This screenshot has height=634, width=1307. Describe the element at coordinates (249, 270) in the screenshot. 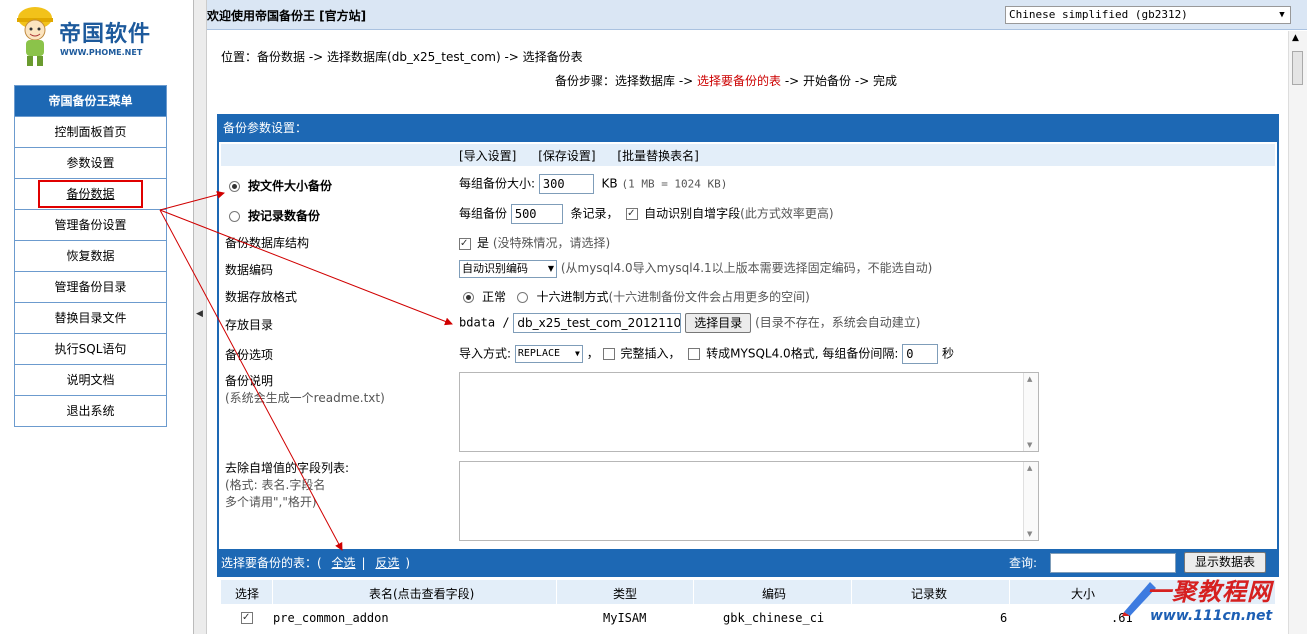

I see `encoding-label: 数据编码` at that location.